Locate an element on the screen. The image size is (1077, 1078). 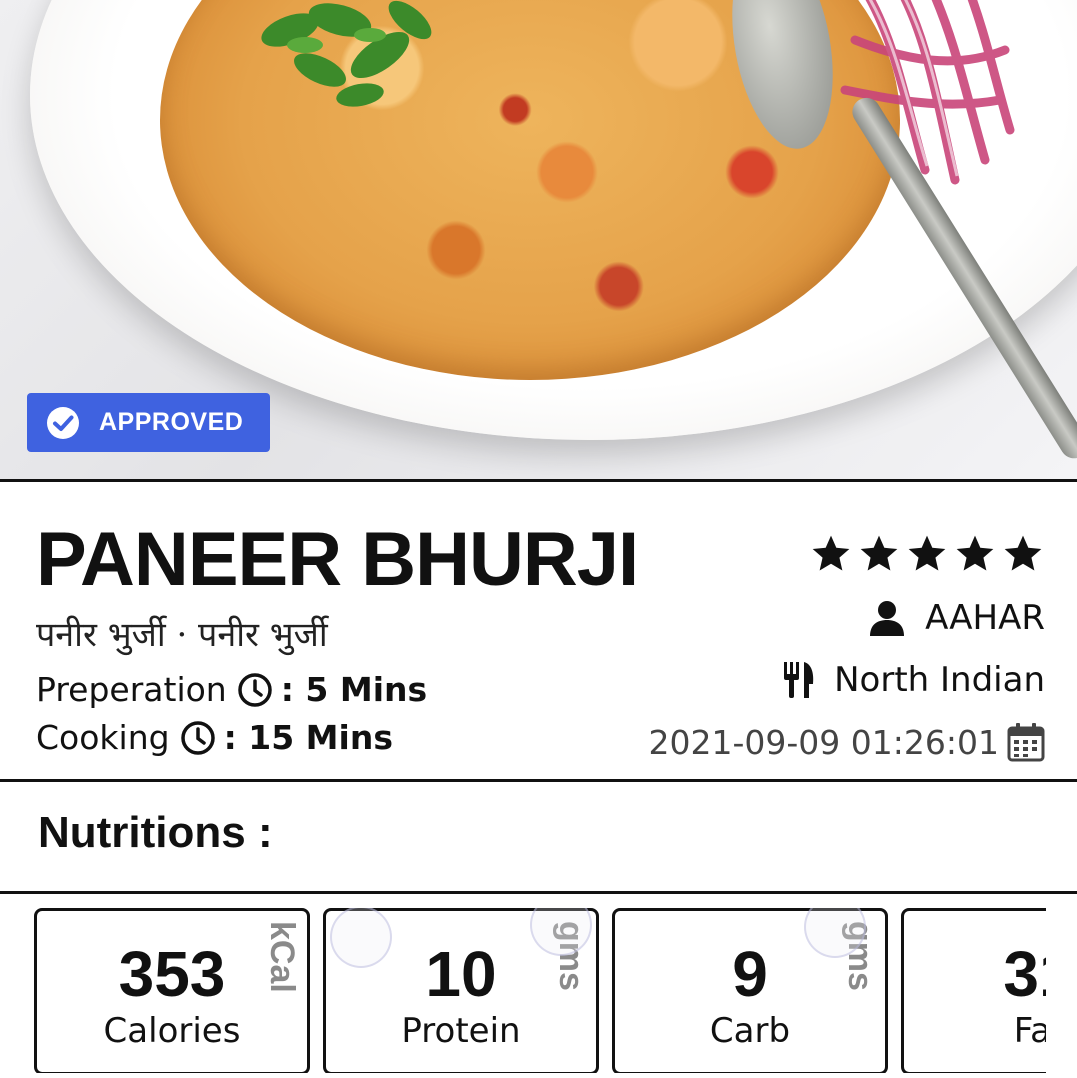
check-circle-icon is located at coordinates (63, 422).